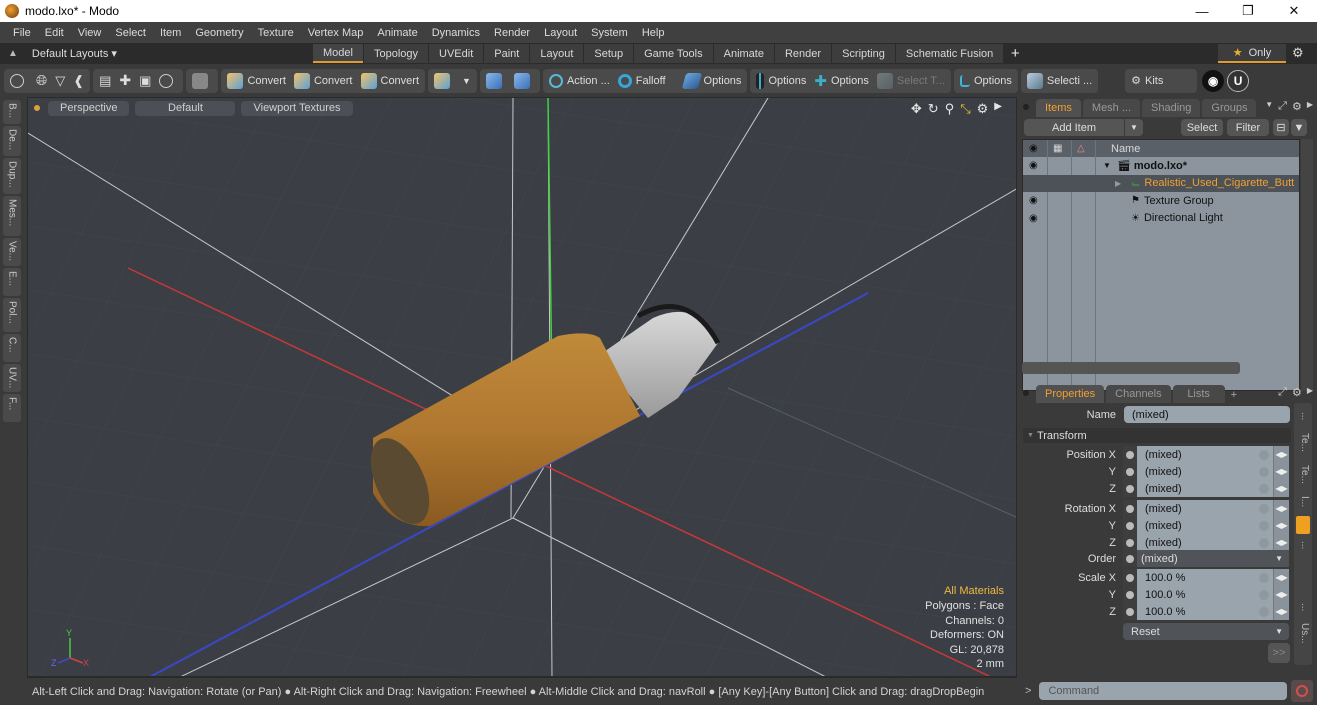 This screenshot has width=1317, height=705. What do you see at coordinates (1238, 80) in the screenshot?
I see `unreal-icon: U` at bounding box center [1238, 80].